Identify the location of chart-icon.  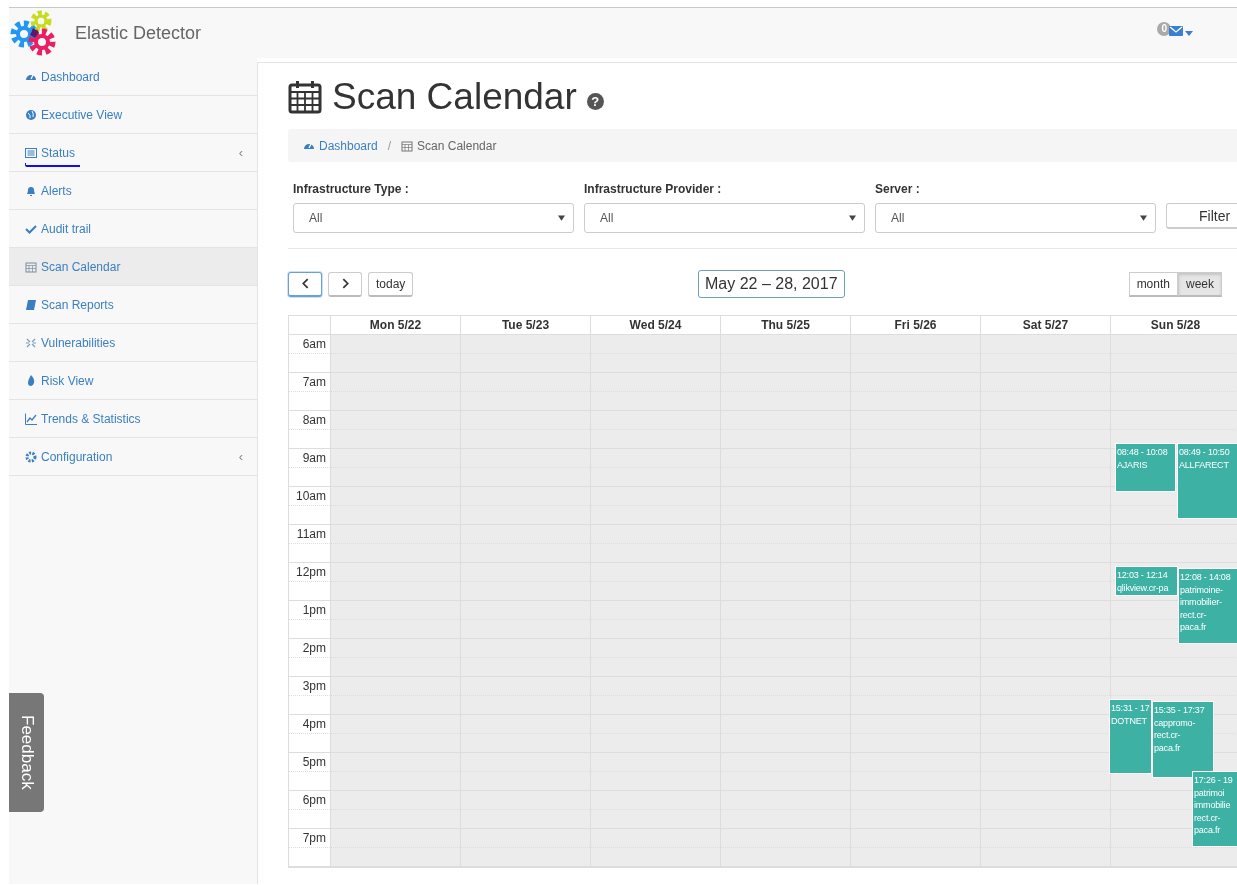
(31, 418).